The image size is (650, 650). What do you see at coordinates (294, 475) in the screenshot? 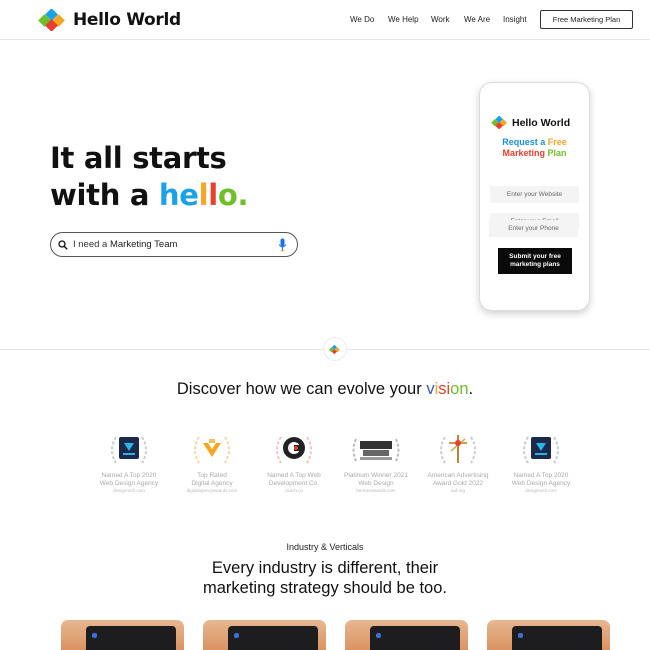
I see `award-line-1: Named A Top Web` at bounding box center [294, 475].